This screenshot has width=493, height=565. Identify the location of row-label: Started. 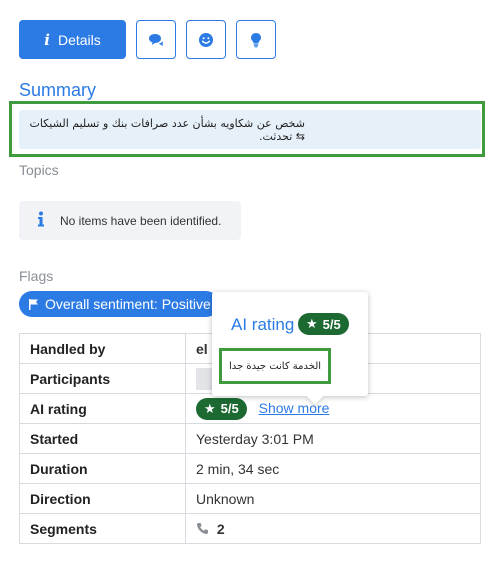
(102, 438).